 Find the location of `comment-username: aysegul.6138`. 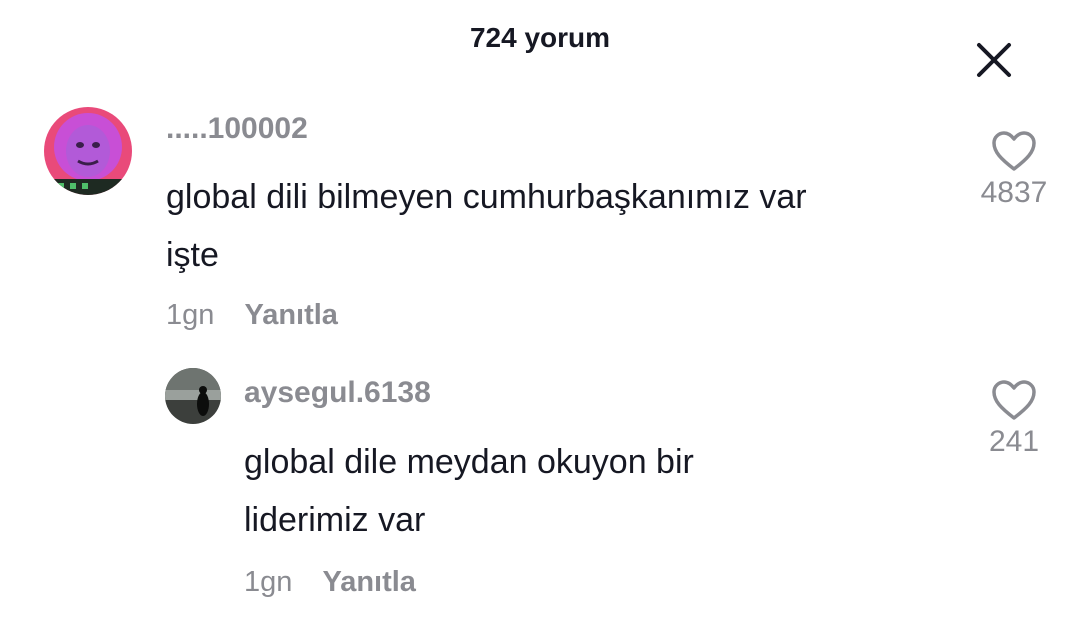

comment-username: aysegul.6138 is located at coordinates (337, 393).